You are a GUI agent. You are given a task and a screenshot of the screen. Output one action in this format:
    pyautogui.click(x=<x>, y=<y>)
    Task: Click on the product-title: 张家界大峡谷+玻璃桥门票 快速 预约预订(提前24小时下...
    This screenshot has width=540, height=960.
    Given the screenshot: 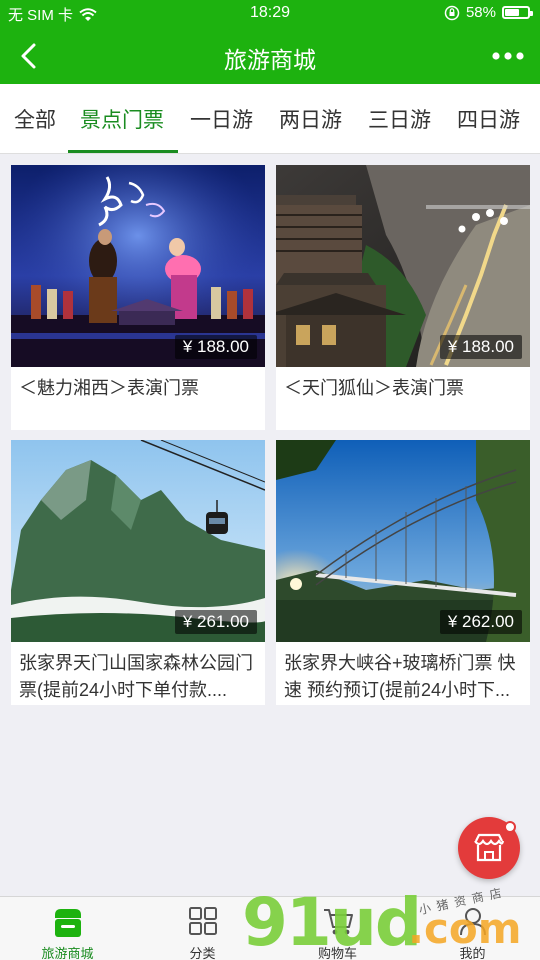 What is the action you would take?
    pyautogui.click(x=400, y=676)
    